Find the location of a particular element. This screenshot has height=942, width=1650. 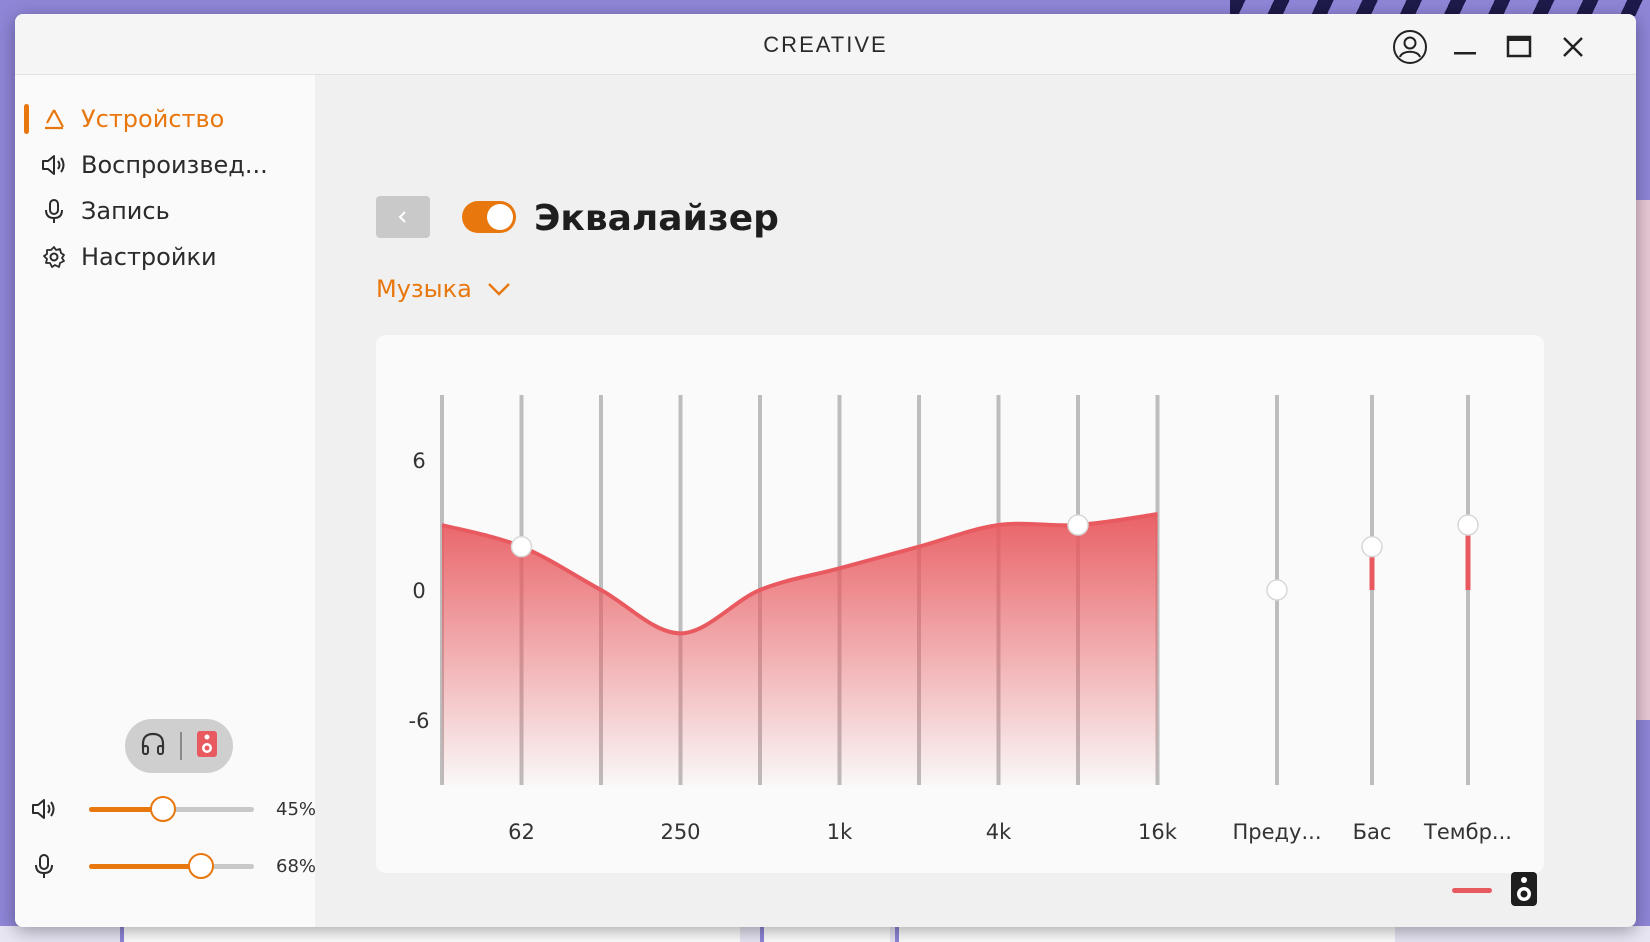

back-button is located at coordinates (403, 217).